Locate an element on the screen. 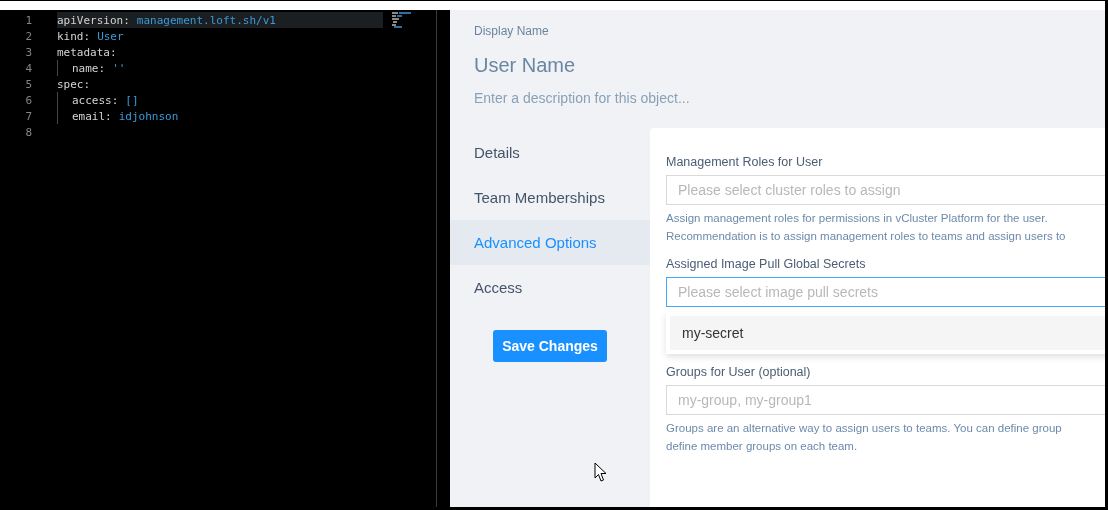 The width and height of the screenshot is (1108, 510). field-label: Assigned Image Pull Global Secrets is located at coordinates (766, 264).